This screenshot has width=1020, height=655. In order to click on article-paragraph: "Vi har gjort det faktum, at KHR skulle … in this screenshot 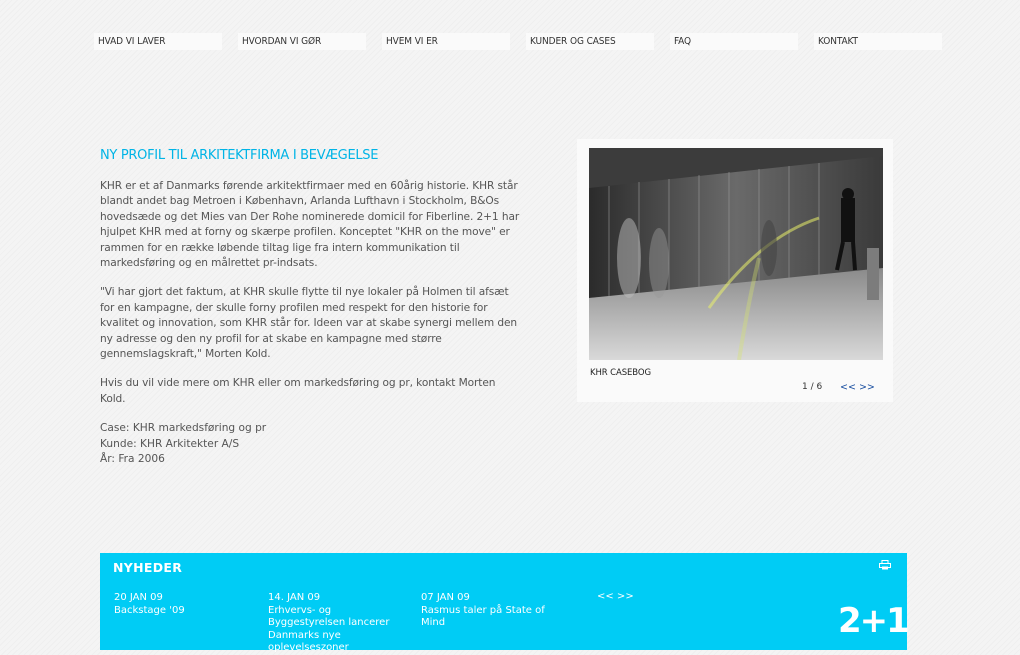, I will do `click(308, 323)`.